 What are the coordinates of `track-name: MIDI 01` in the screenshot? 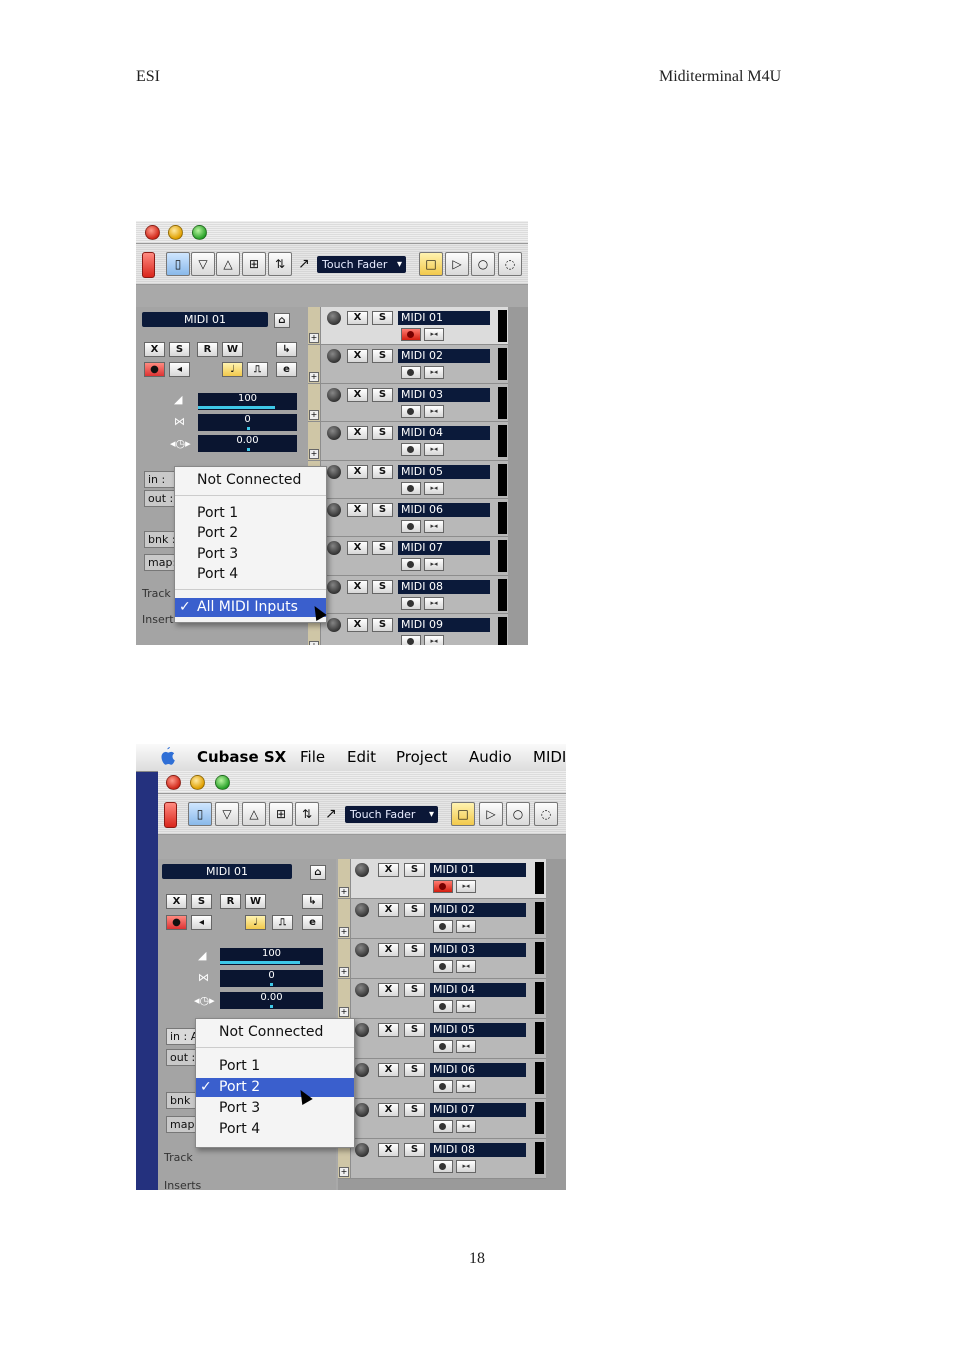 It's located at (478, 870).